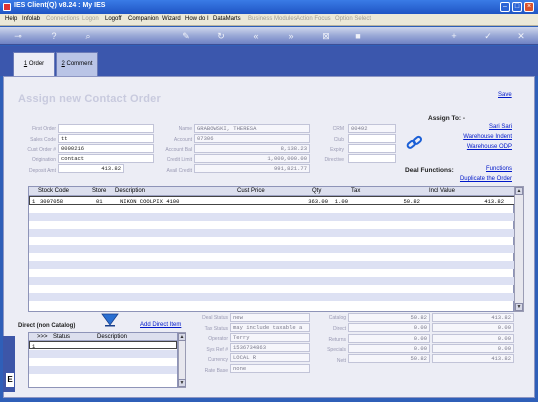 The image size is (538, 402). What do you see at coordinates (113, 19) in the screenshot?
I see `menu-logoff: Logoff` at bounding box center [113, 19].